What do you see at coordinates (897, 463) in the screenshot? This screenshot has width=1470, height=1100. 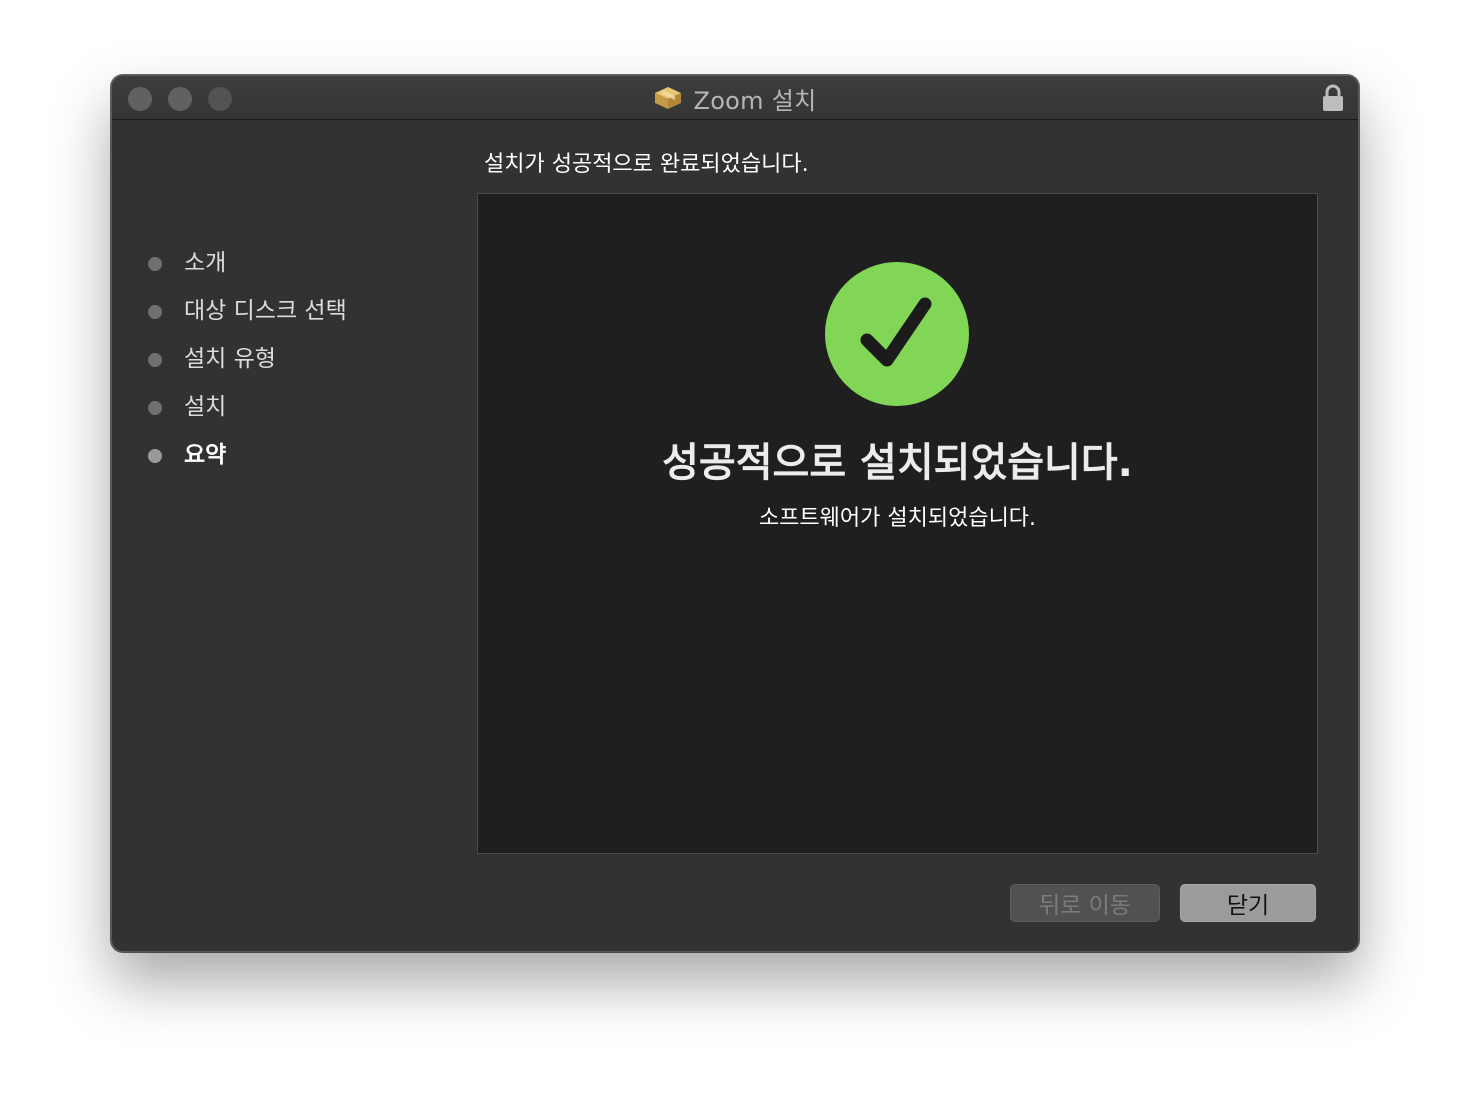 I see `success-title: 성공적으로 설치되었습니다.` at bounding box center [897, 463].